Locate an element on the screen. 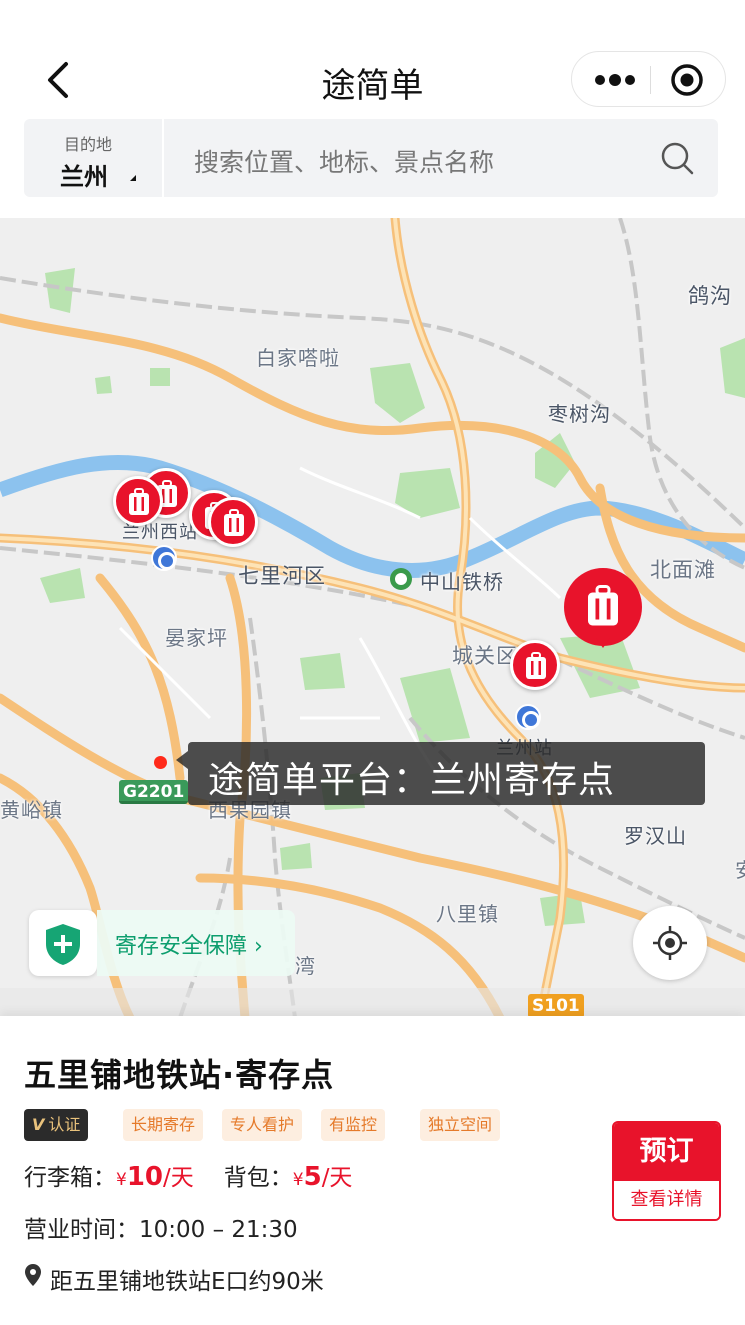  search-bar: 目的地 兰州 搜索位置、地标、景点名称 is located at coordinates (371, 158).